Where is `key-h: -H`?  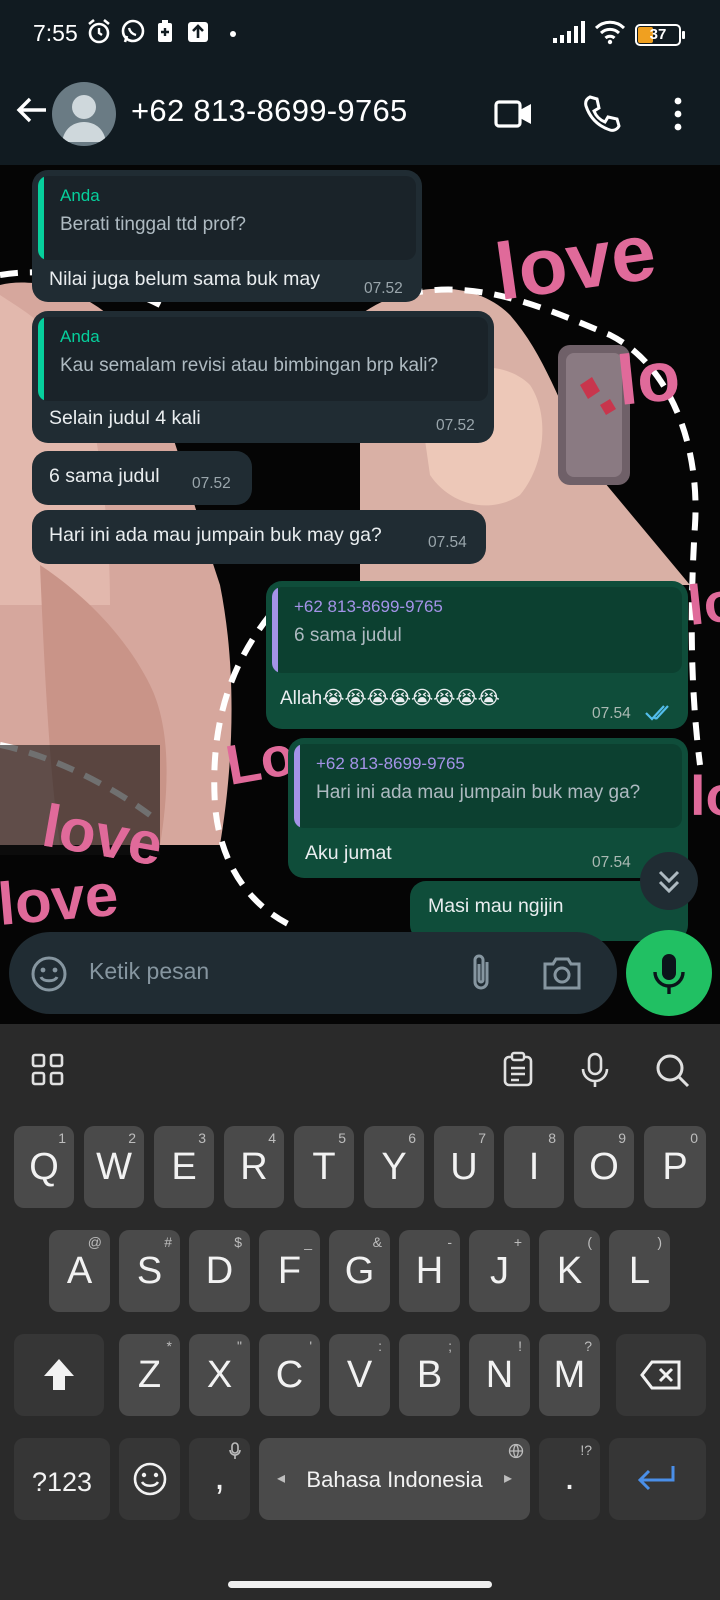 key-h: -H is located at coordinates (429, 1271).